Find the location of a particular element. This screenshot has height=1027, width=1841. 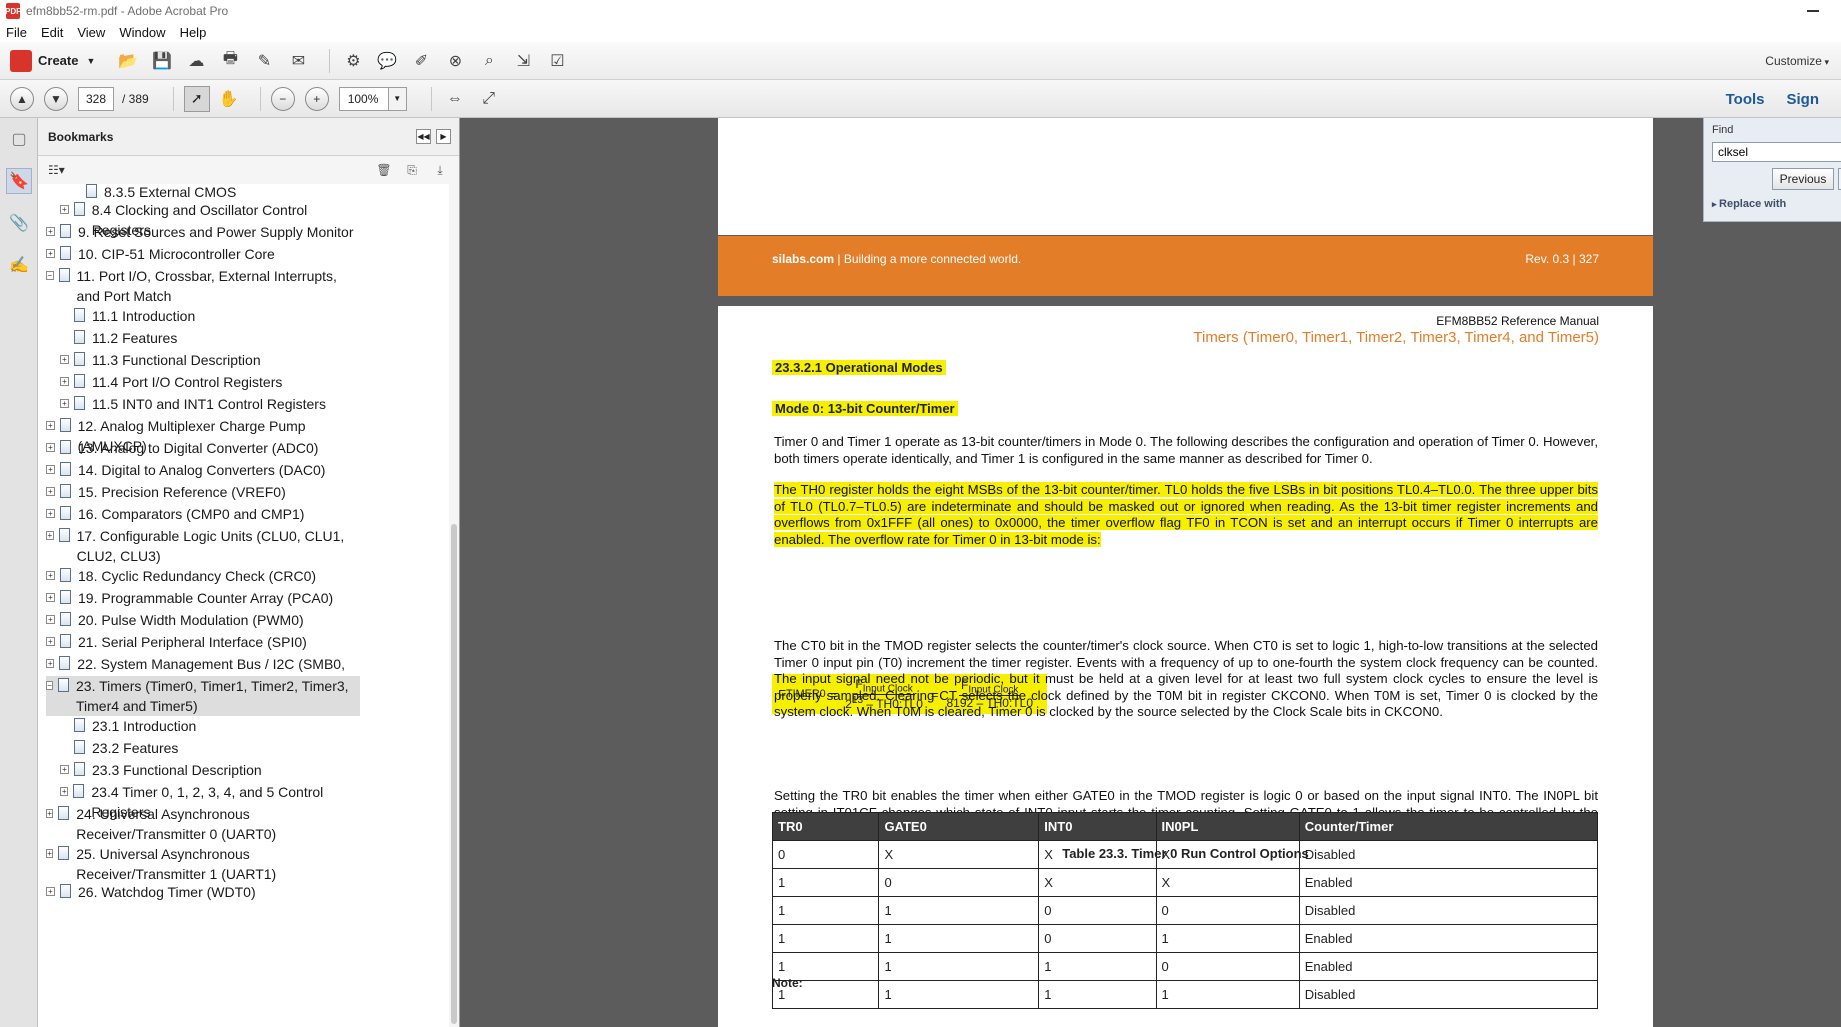

new-bookmark-icon: ⎘ is located at coordinates (412, 170).